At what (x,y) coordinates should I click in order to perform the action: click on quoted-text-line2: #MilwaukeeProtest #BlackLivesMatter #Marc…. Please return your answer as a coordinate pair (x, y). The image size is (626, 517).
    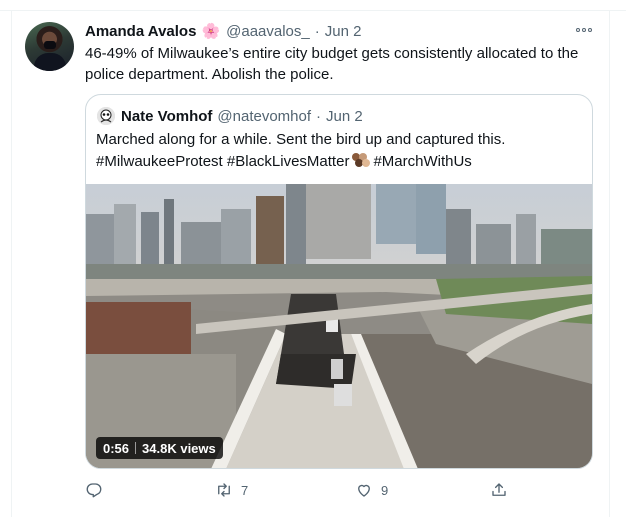
    Looking at the image, I should click on (341, 162).